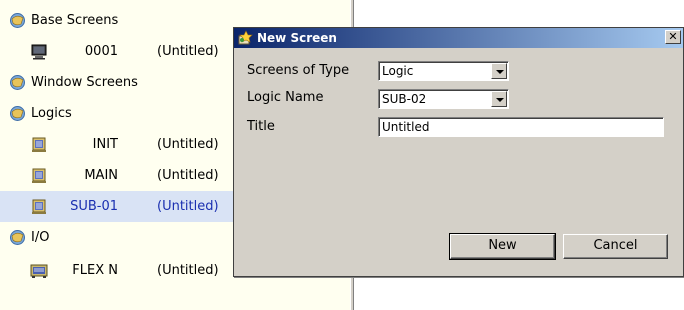 The image size is (684, 310). I want to click on tree-folder-label: Base Screens, so click(75, 20).